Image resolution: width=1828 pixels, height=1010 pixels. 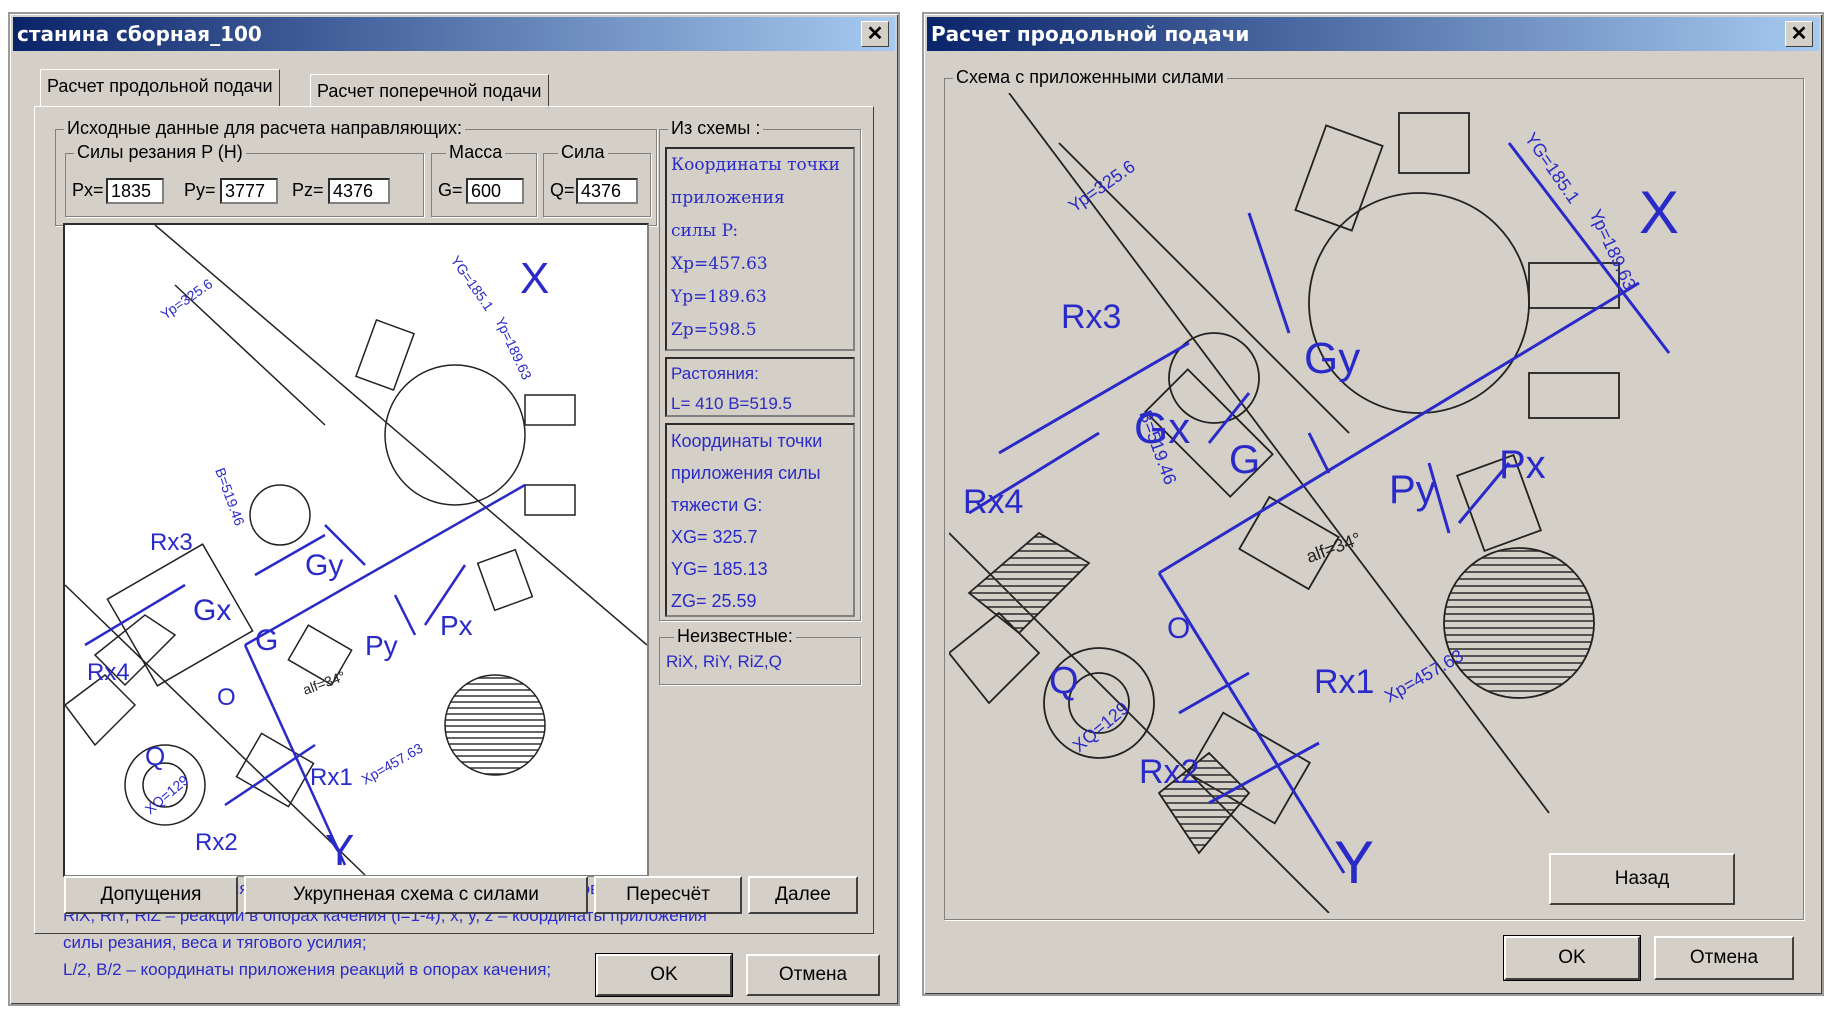 I want to click on q-label: Q=, so click(x=562, y=190).